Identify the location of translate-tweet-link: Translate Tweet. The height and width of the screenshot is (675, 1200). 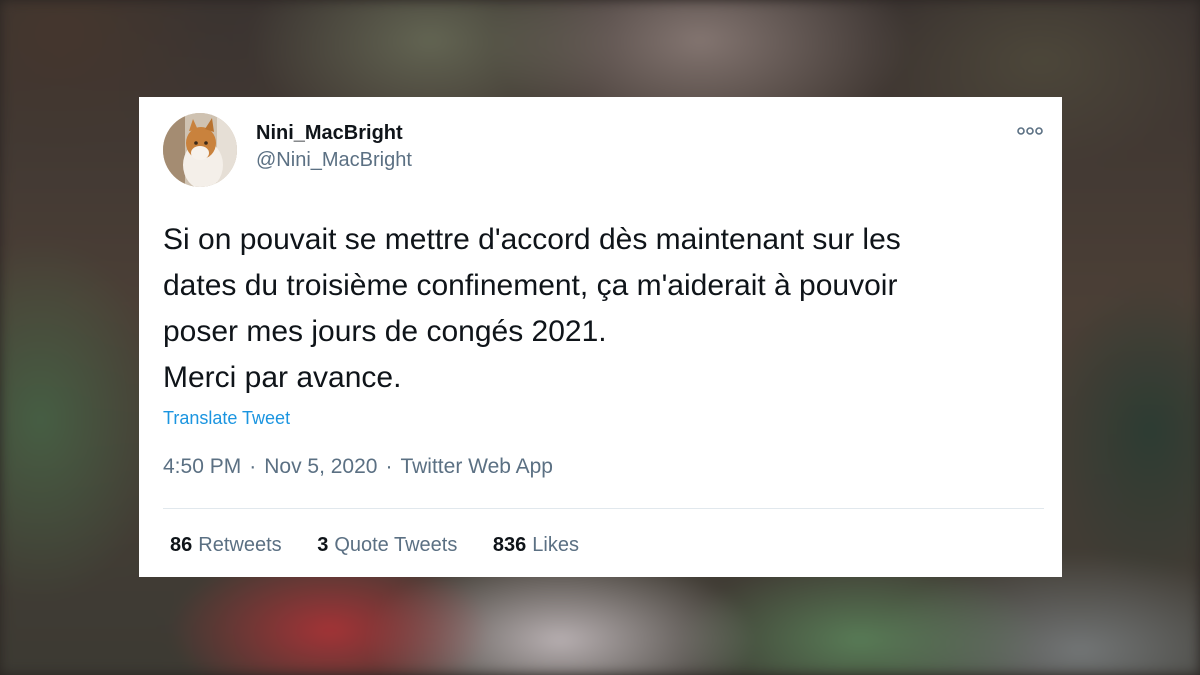
(226, 418).